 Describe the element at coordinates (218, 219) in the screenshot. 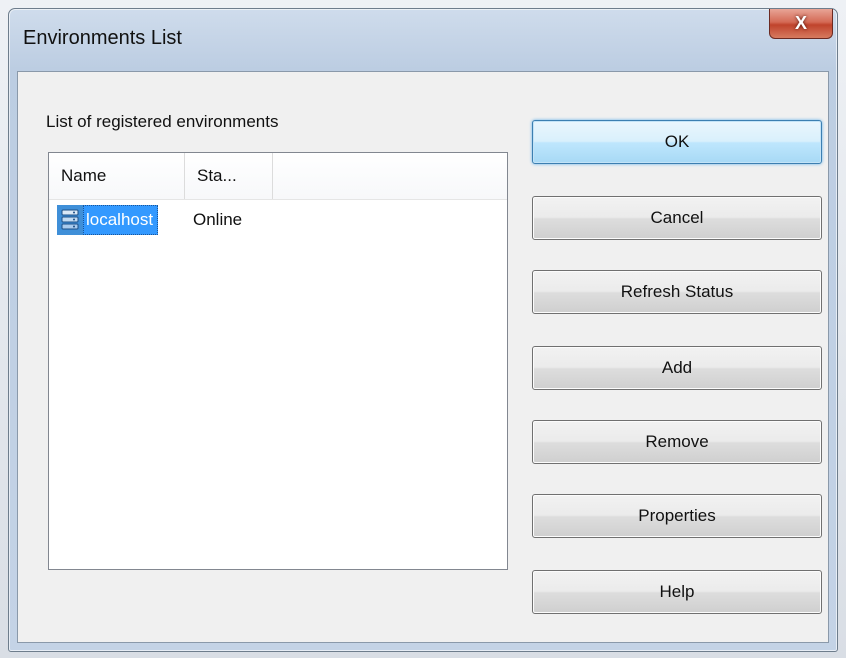

I see `list-item-status: Online` at that location.